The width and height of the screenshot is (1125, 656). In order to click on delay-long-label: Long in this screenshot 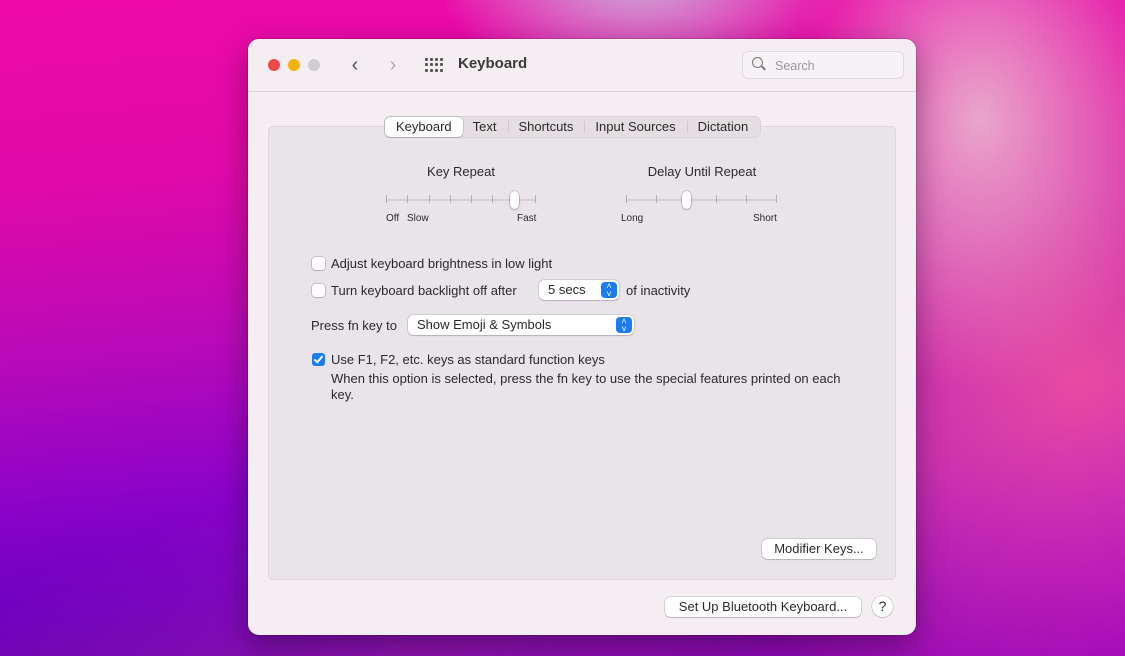, I will do `click(632, 218)`.